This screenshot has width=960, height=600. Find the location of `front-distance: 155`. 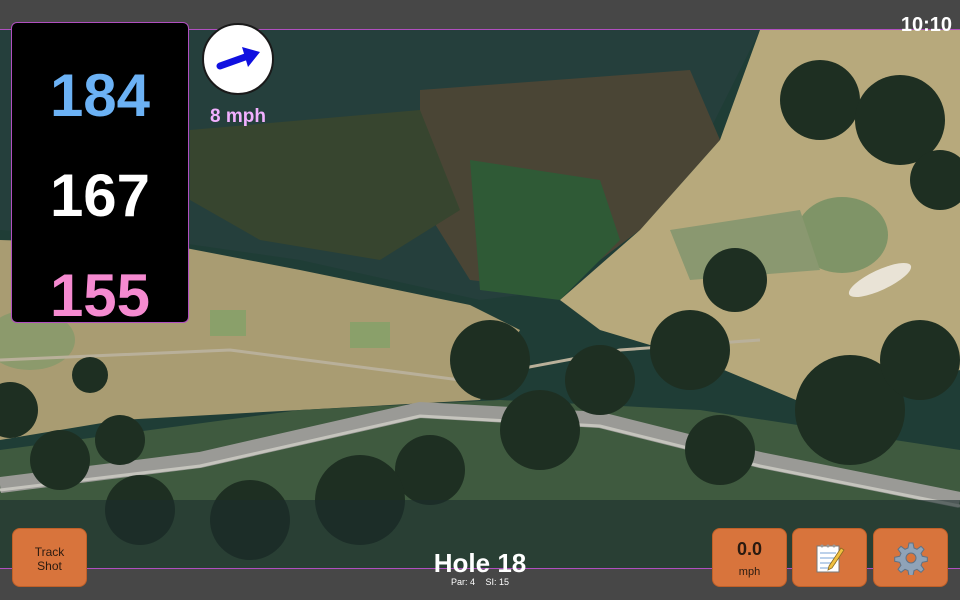

front-distance: 155 is located at coordinates (100, 295).